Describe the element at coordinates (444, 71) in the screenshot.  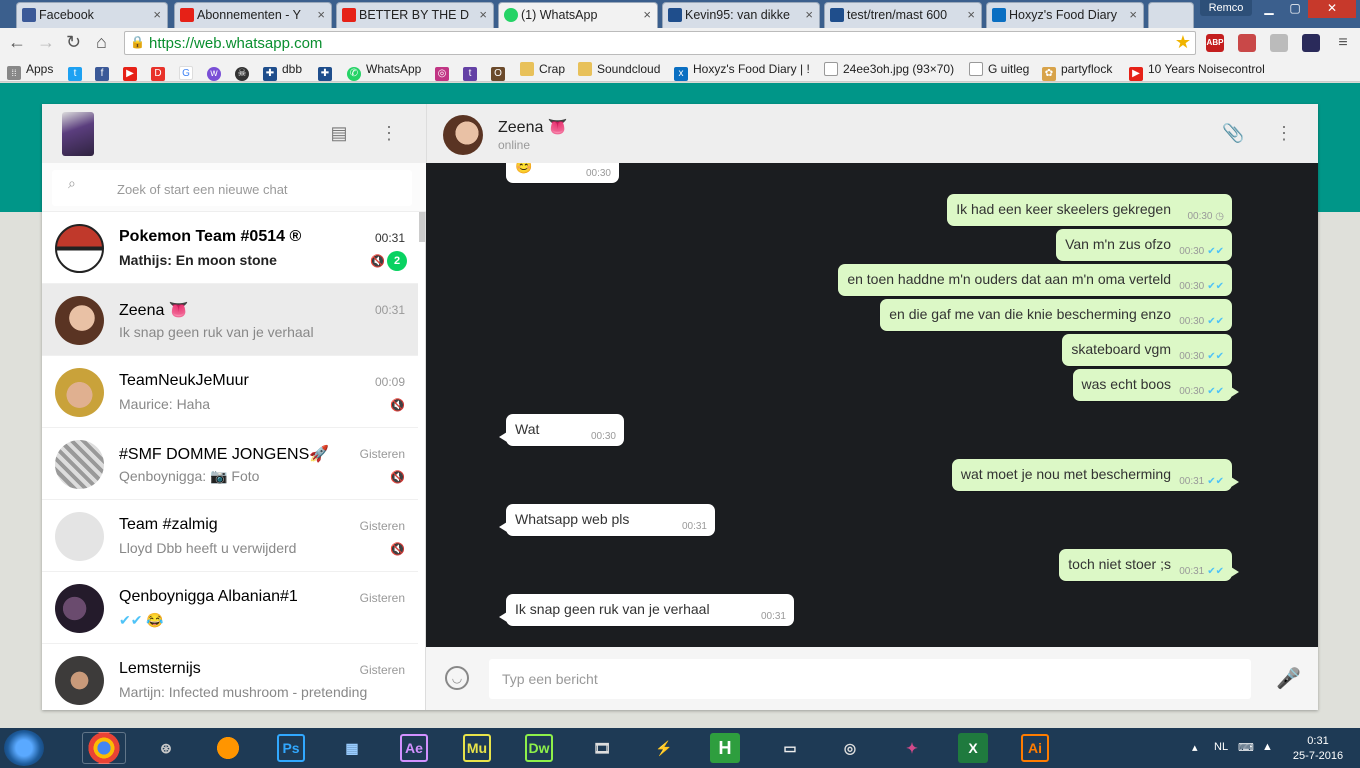
I see `bookmark-instagram: ◎` at that location.